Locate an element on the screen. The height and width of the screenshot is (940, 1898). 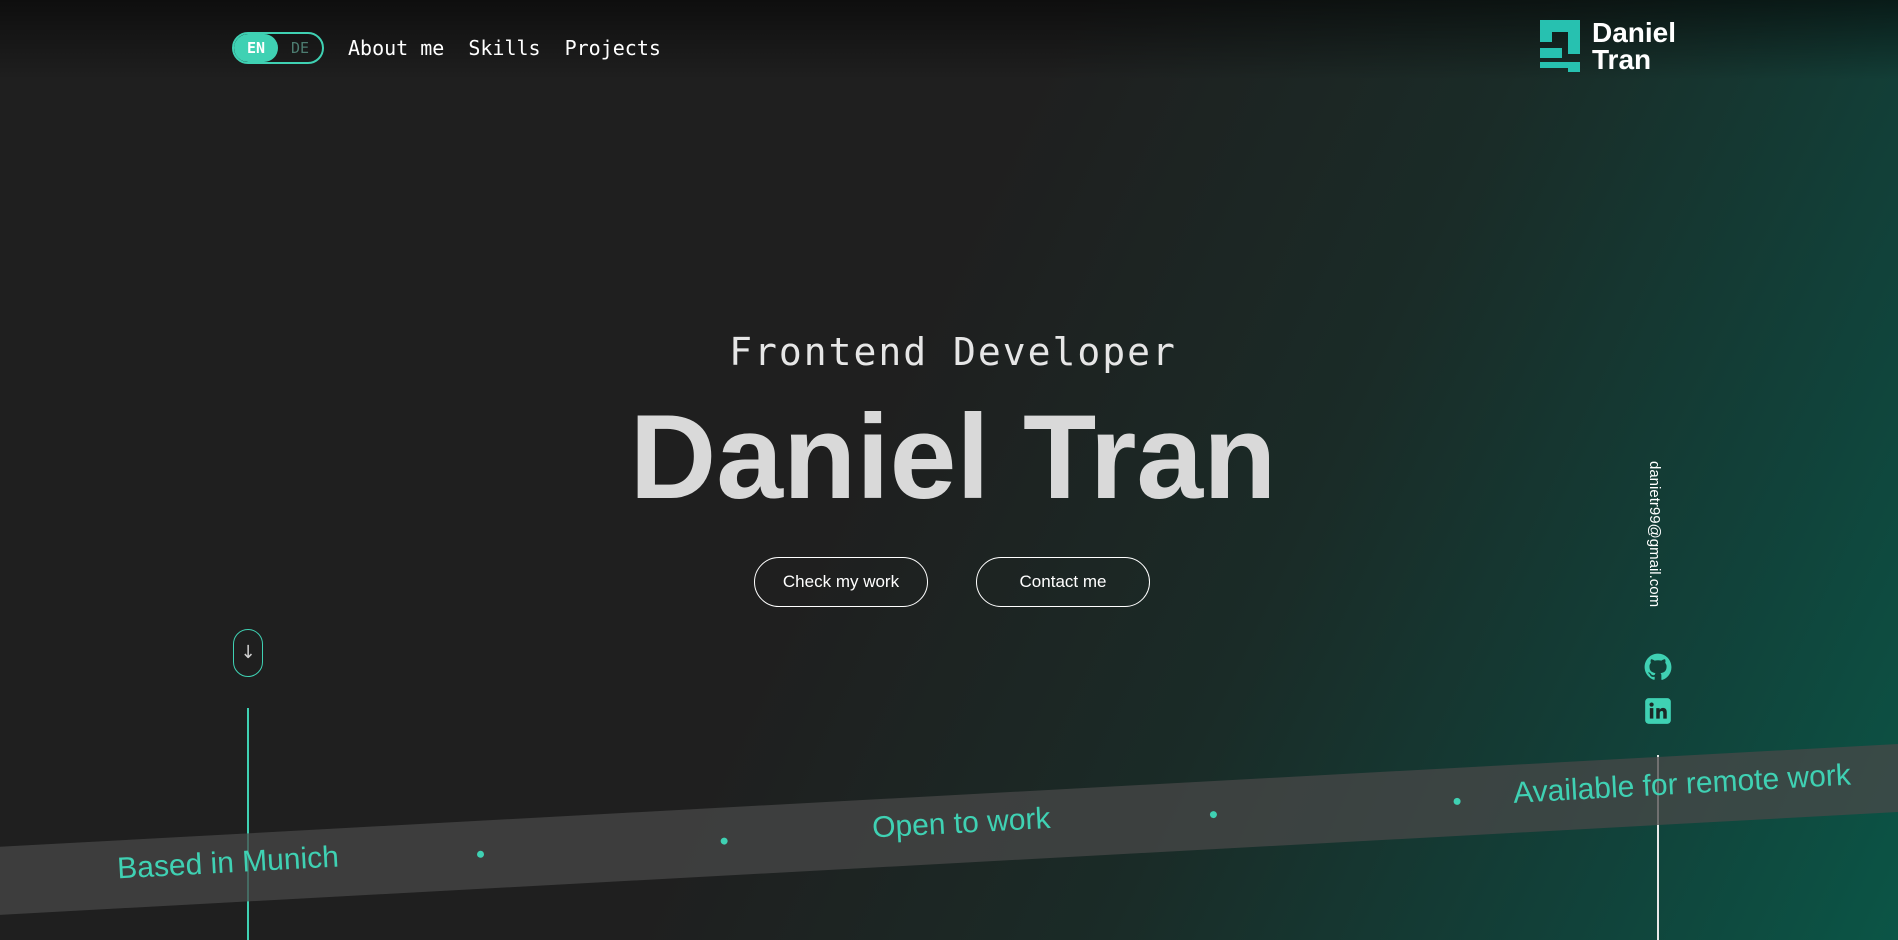
contact-me-button: Contact me is located at coordinates (1063, 582).